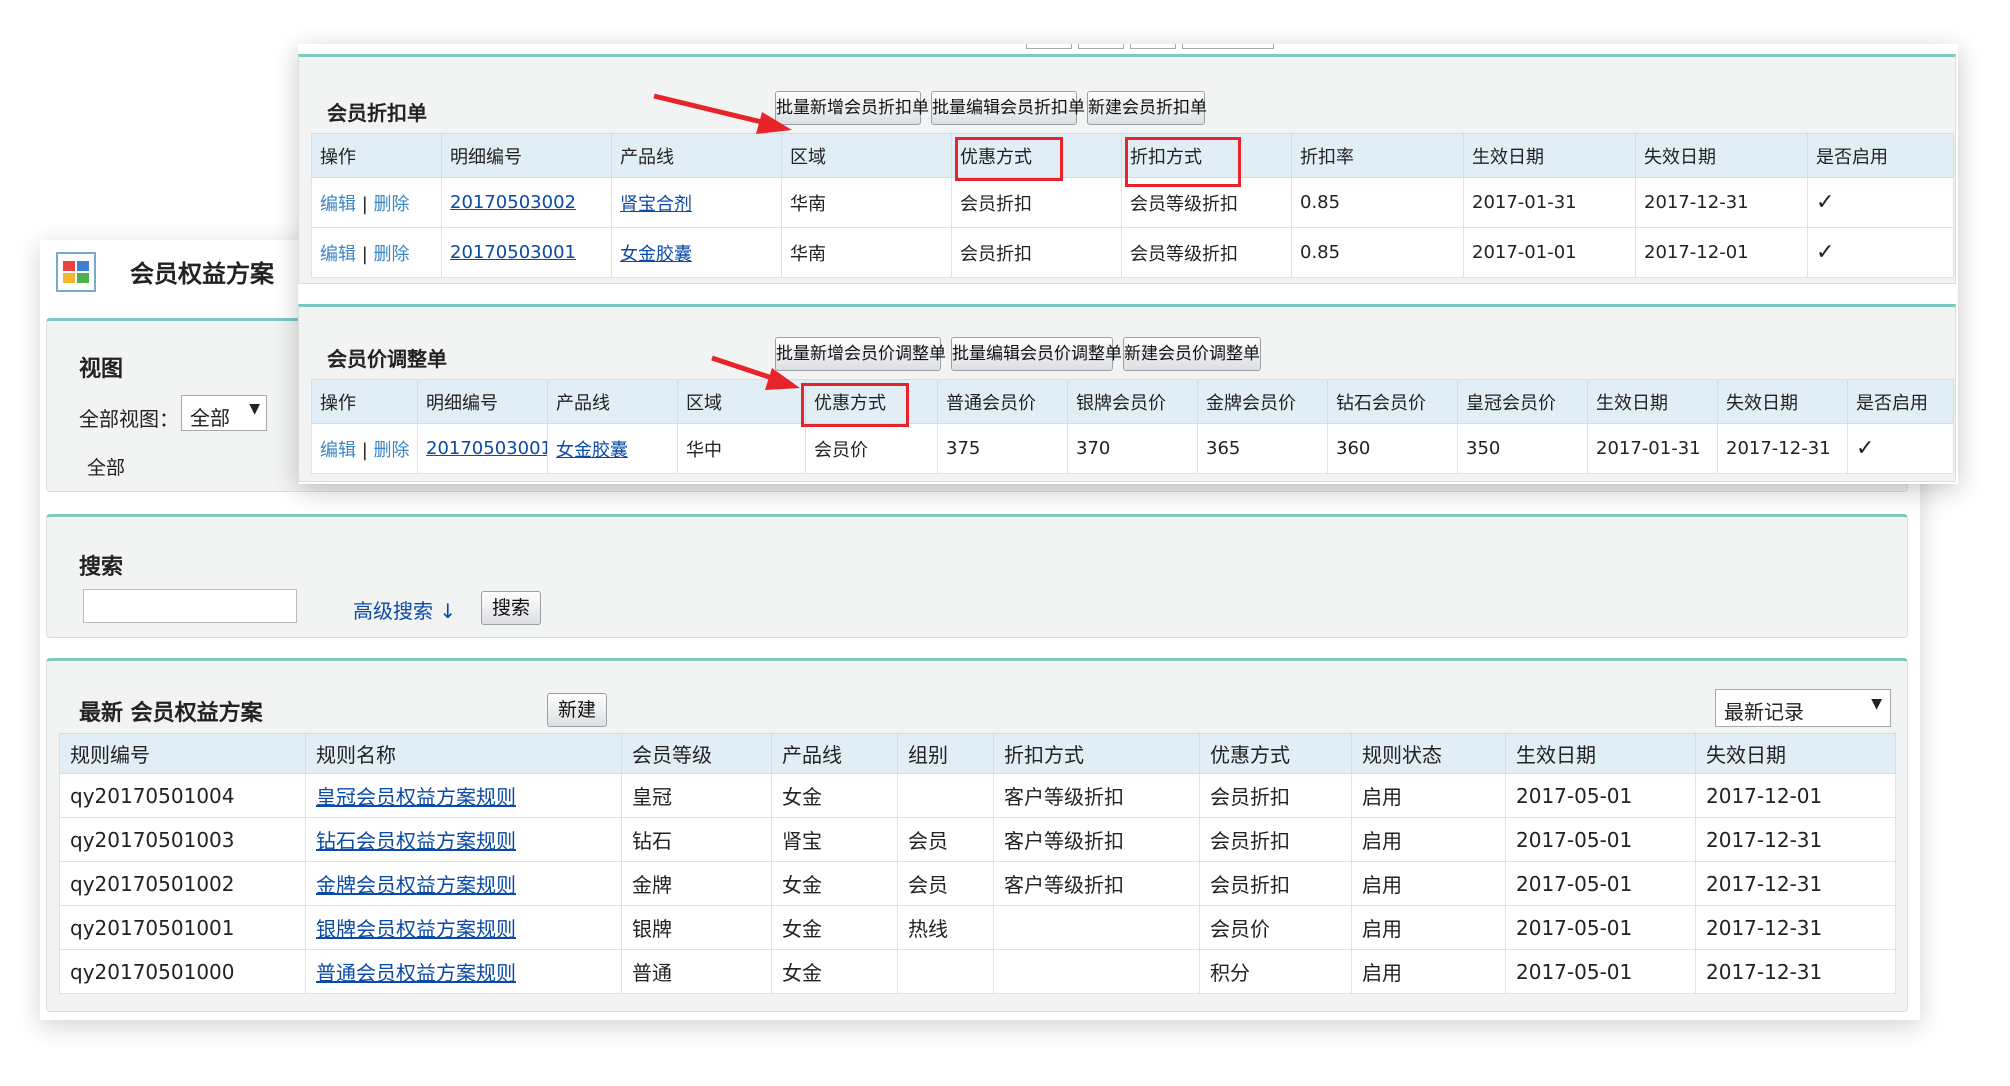 This screenshot has height=1086, width=2010. What do you see at coordinates (129, 419) in the screenshot?
I see `view-label: 全部视图：` at bounding box center [129, 419].